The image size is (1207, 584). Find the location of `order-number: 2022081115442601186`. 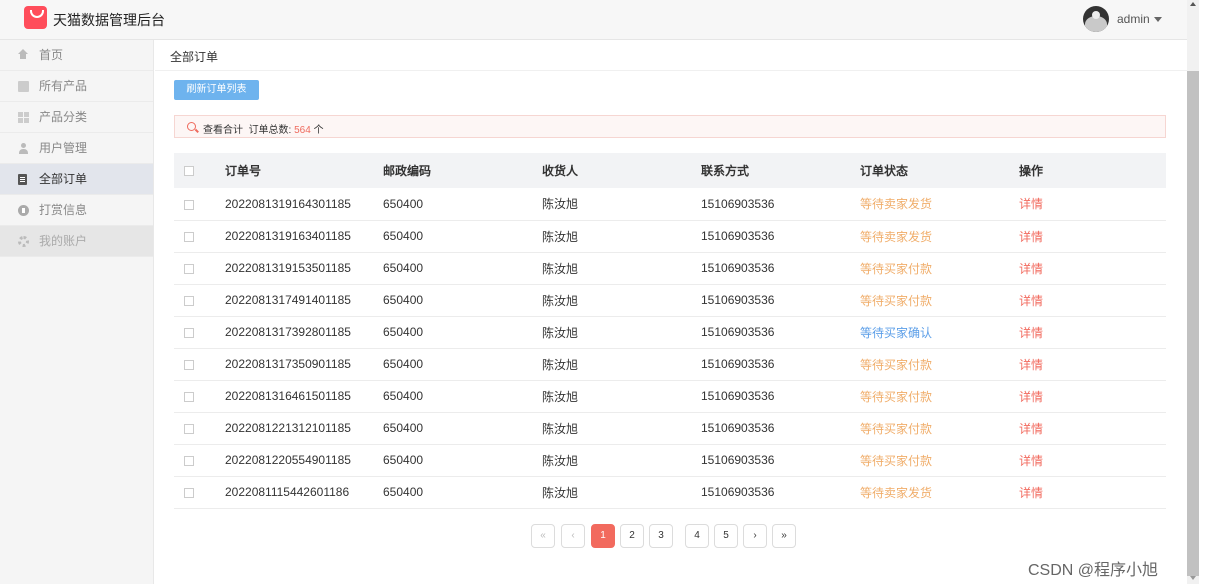

order-number: 2022081115442601186 is located at coordinates (287, 492).